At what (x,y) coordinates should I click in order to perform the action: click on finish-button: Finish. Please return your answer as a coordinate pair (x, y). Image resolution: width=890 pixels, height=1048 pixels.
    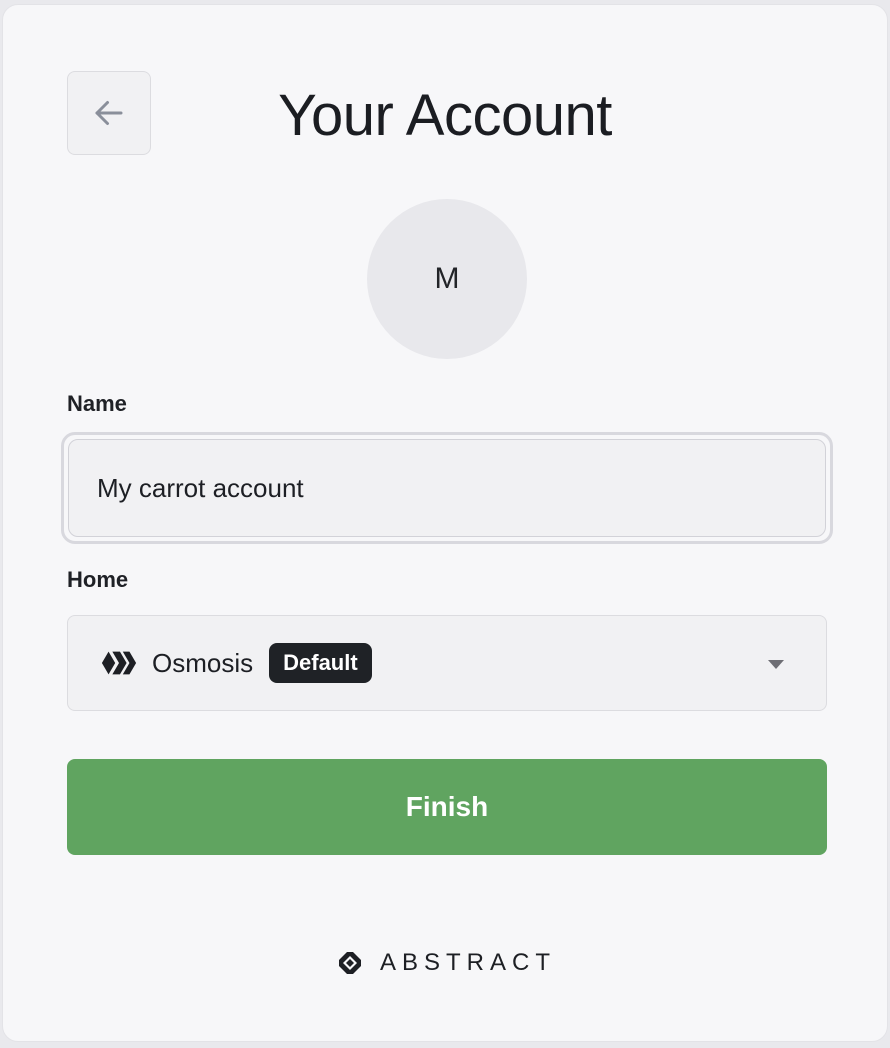
    Looking at the image, I should click on (447, 807).